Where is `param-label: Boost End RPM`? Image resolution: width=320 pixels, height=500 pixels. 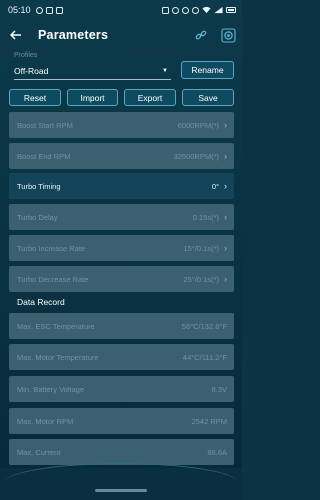 param-label: Boost End RPM is located at coordinates (44, 156).